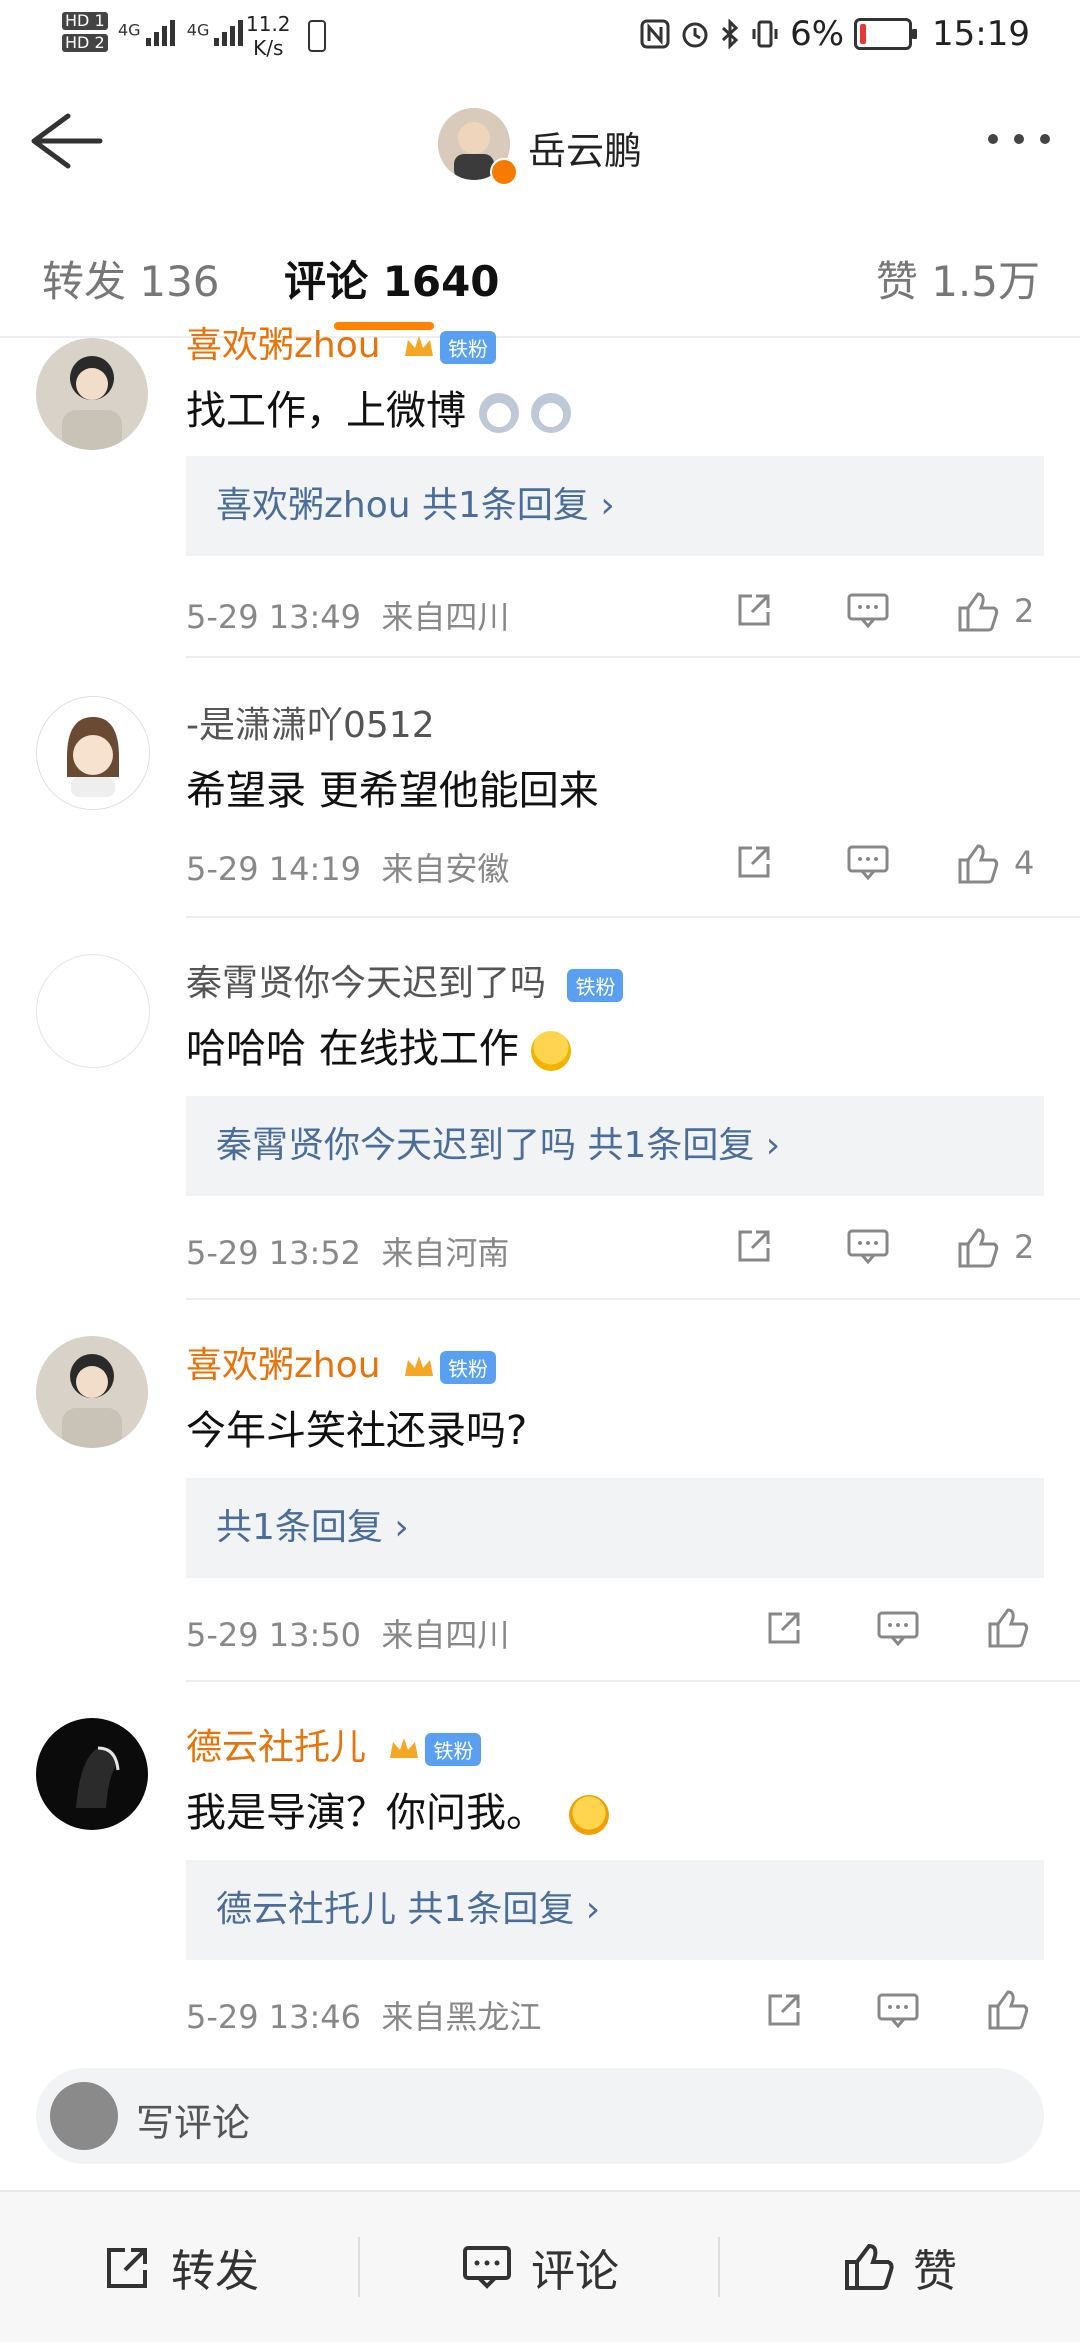 Image resolution: width=1080 pixels, height=2342 pixels. What do you see at coordinates (1024, 863) in the screenshot?
I see `like-count: 4` at bounding box center [1024, 863].